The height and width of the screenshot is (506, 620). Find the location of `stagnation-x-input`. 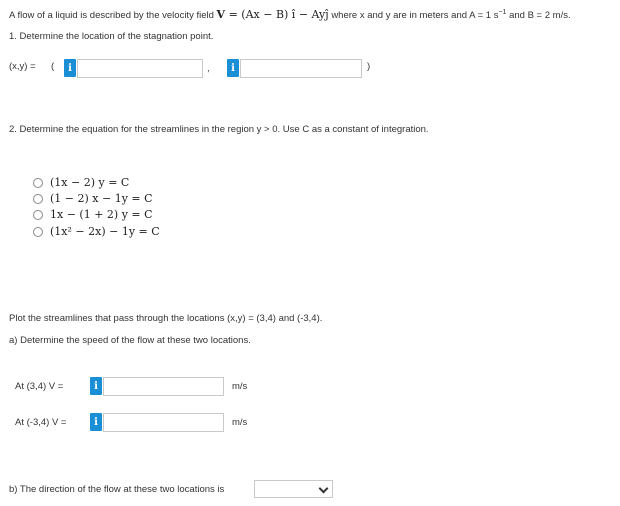

stagnation-x-input is located at coordinates (140, 68).